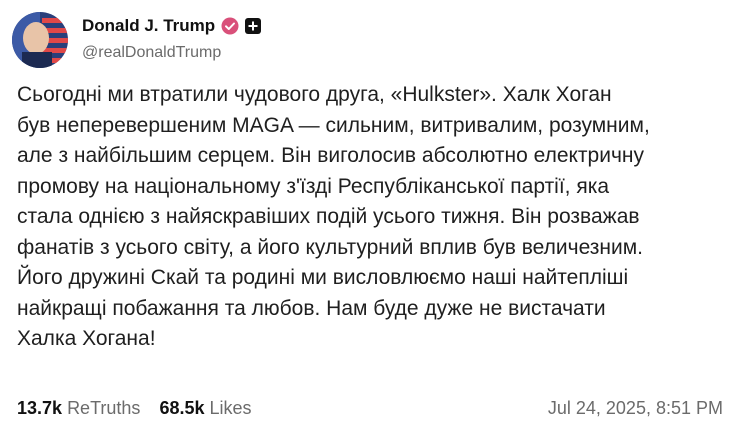  Describe the element at coordinates (253, 26) in the screenshot. I see `plus-icon` at that location.